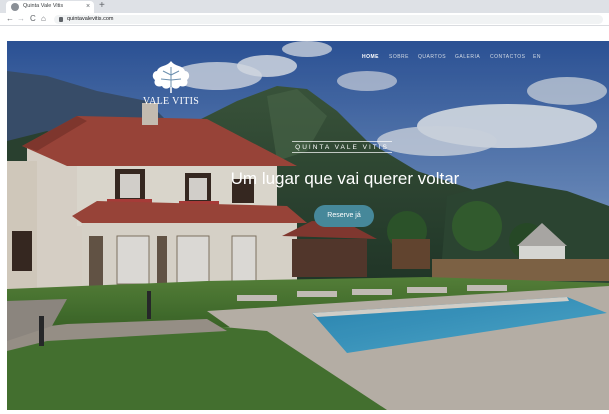  I want to click on browser-tabstrip: Quinta Vale Vitis × +, so click(304, 6).